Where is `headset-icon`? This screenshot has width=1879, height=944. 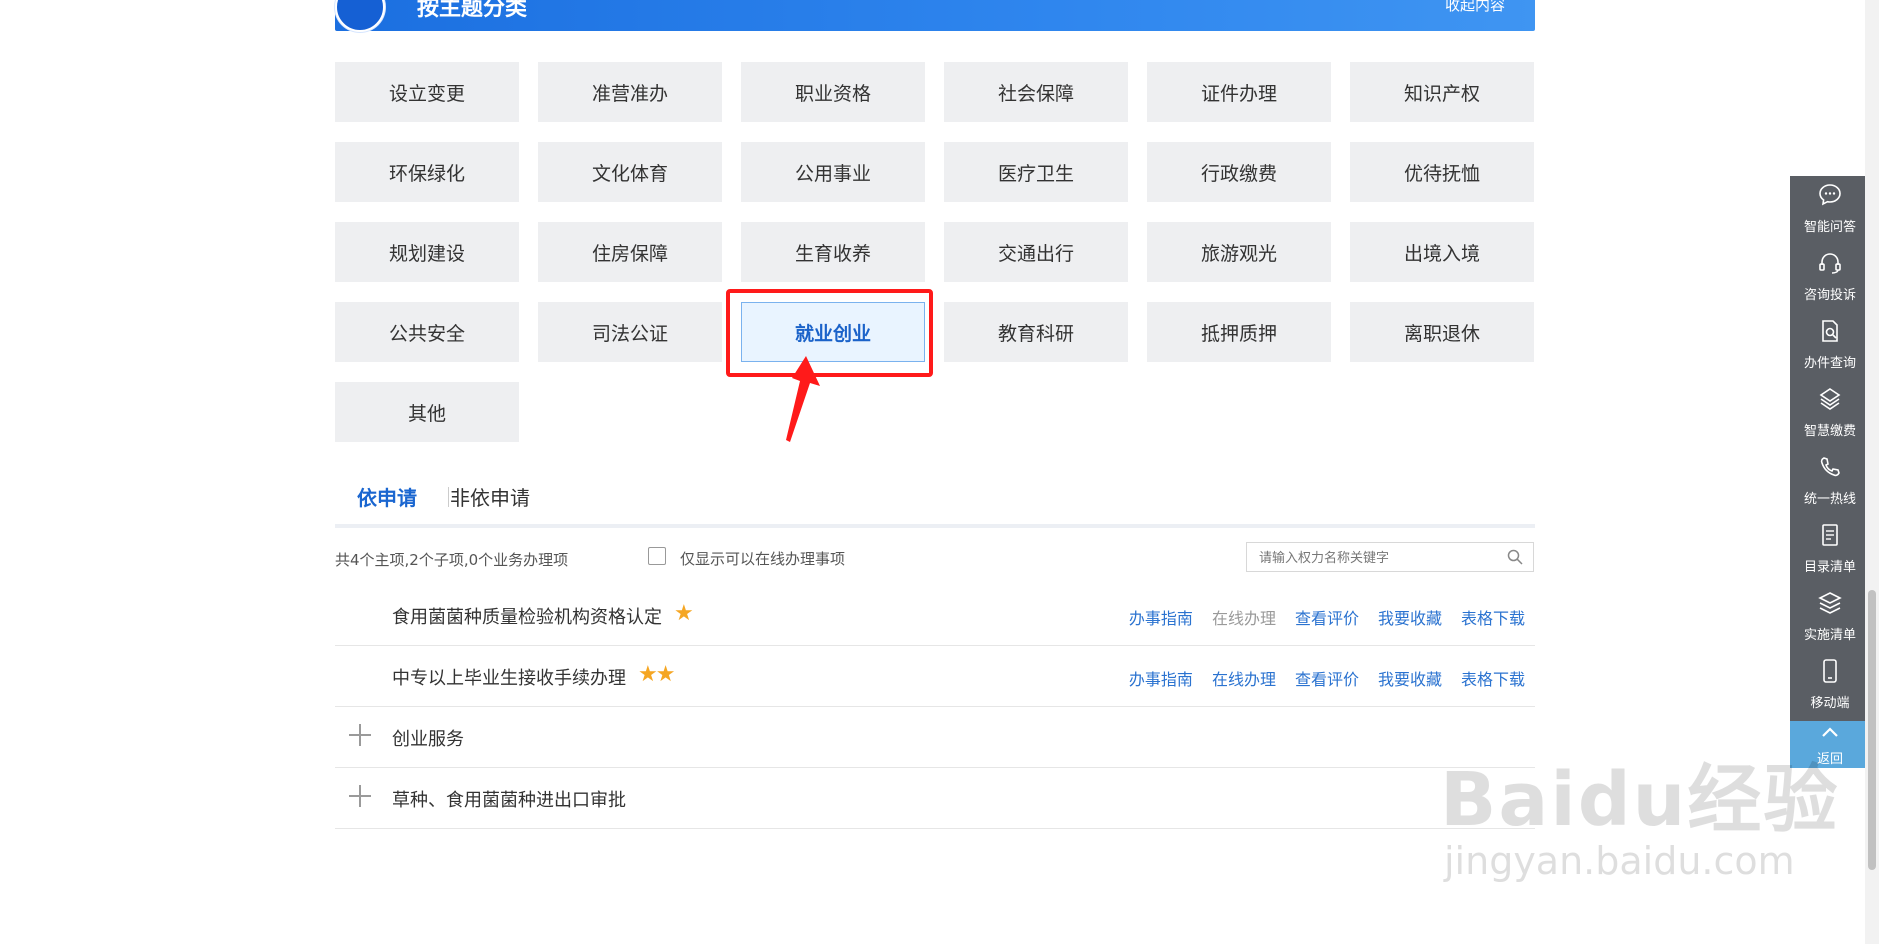
headset-icon is located at coordinates (1830, 263).